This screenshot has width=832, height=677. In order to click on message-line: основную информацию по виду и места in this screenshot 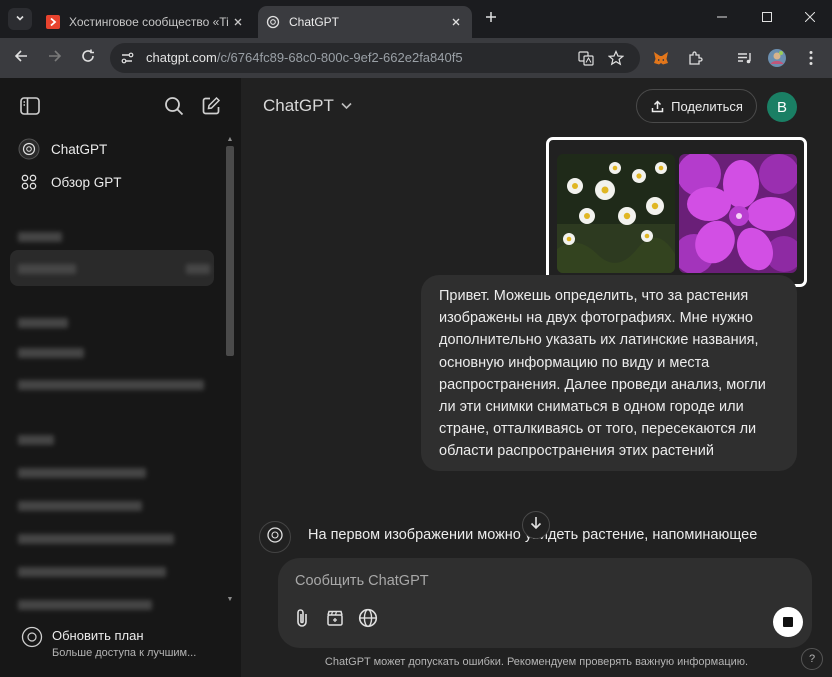, I will do `click(574, 362)`.